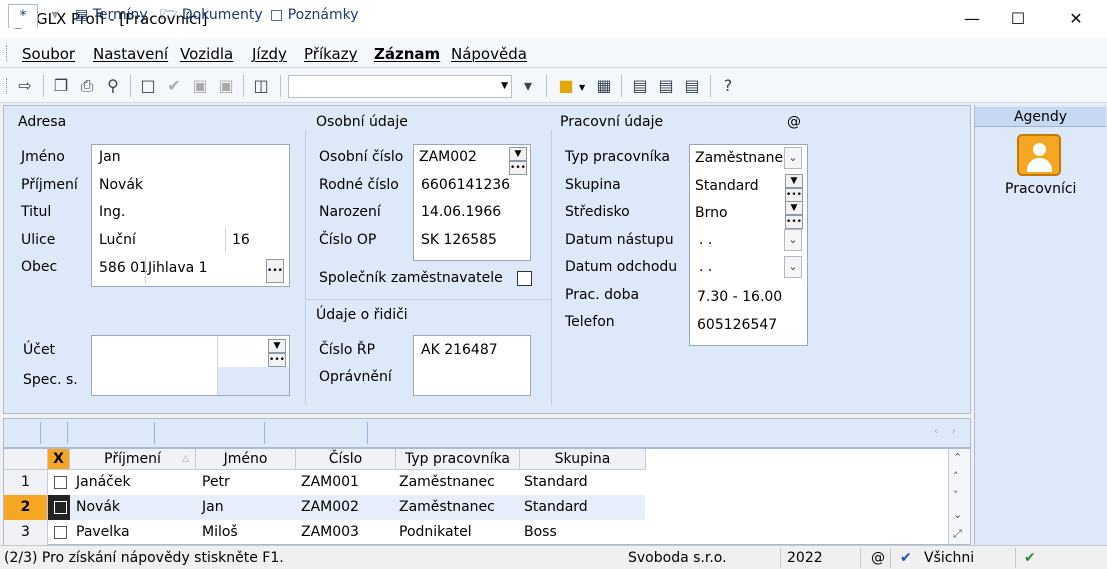  Describe the element at coordinates (956, 476) in the screenshot. I see `scroll-up-icon: ˄` at that location.